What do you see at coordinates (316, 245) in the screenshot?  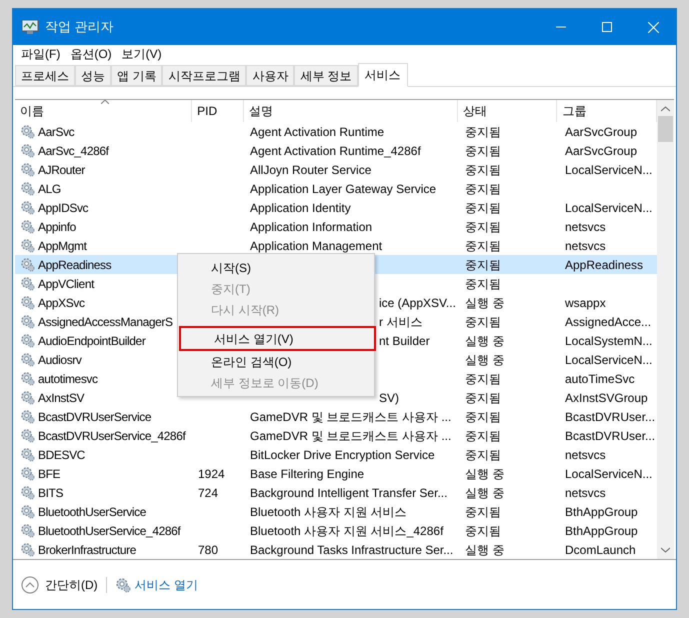 I see `description-text: Application Management` at bounding box center [316, 245].